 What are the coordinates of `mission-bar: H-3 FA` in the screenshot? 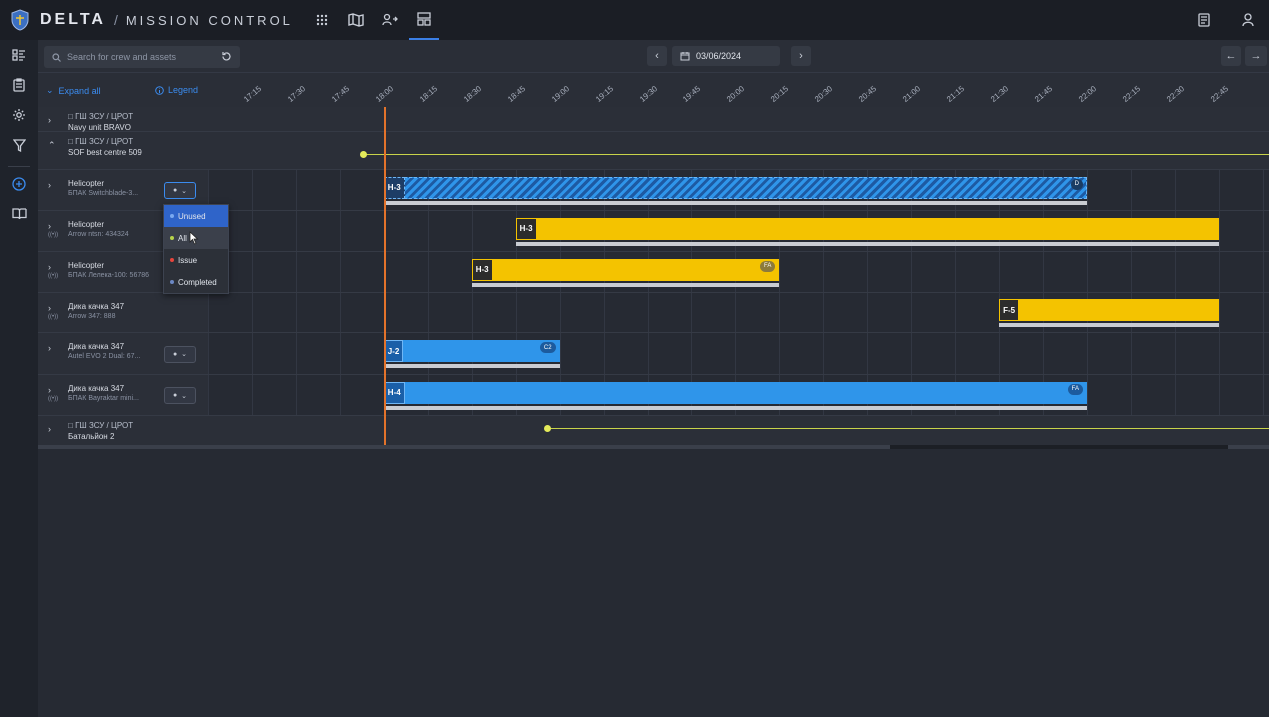 It's located at (625, 272).